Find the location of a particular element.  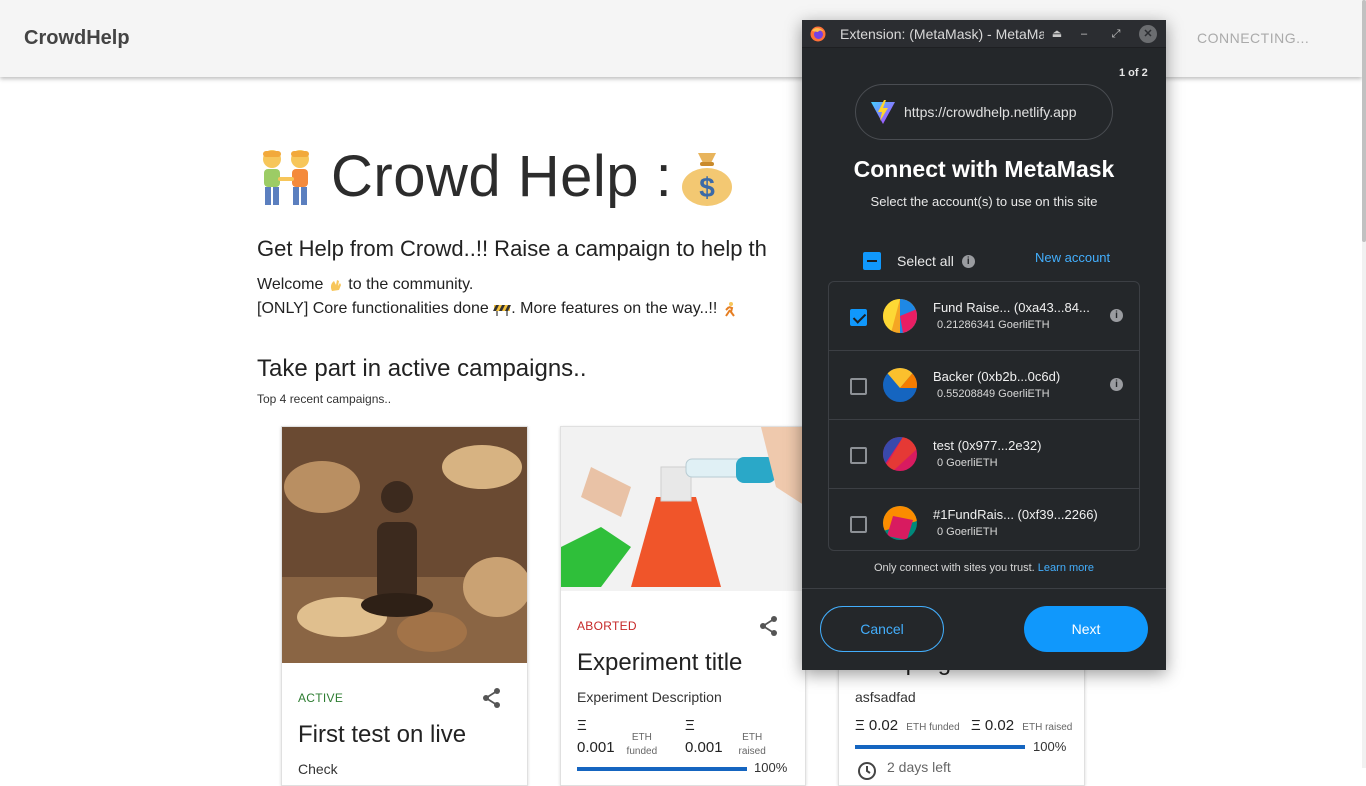

scrollbar-thumb is located at coordinates (1364, 121).